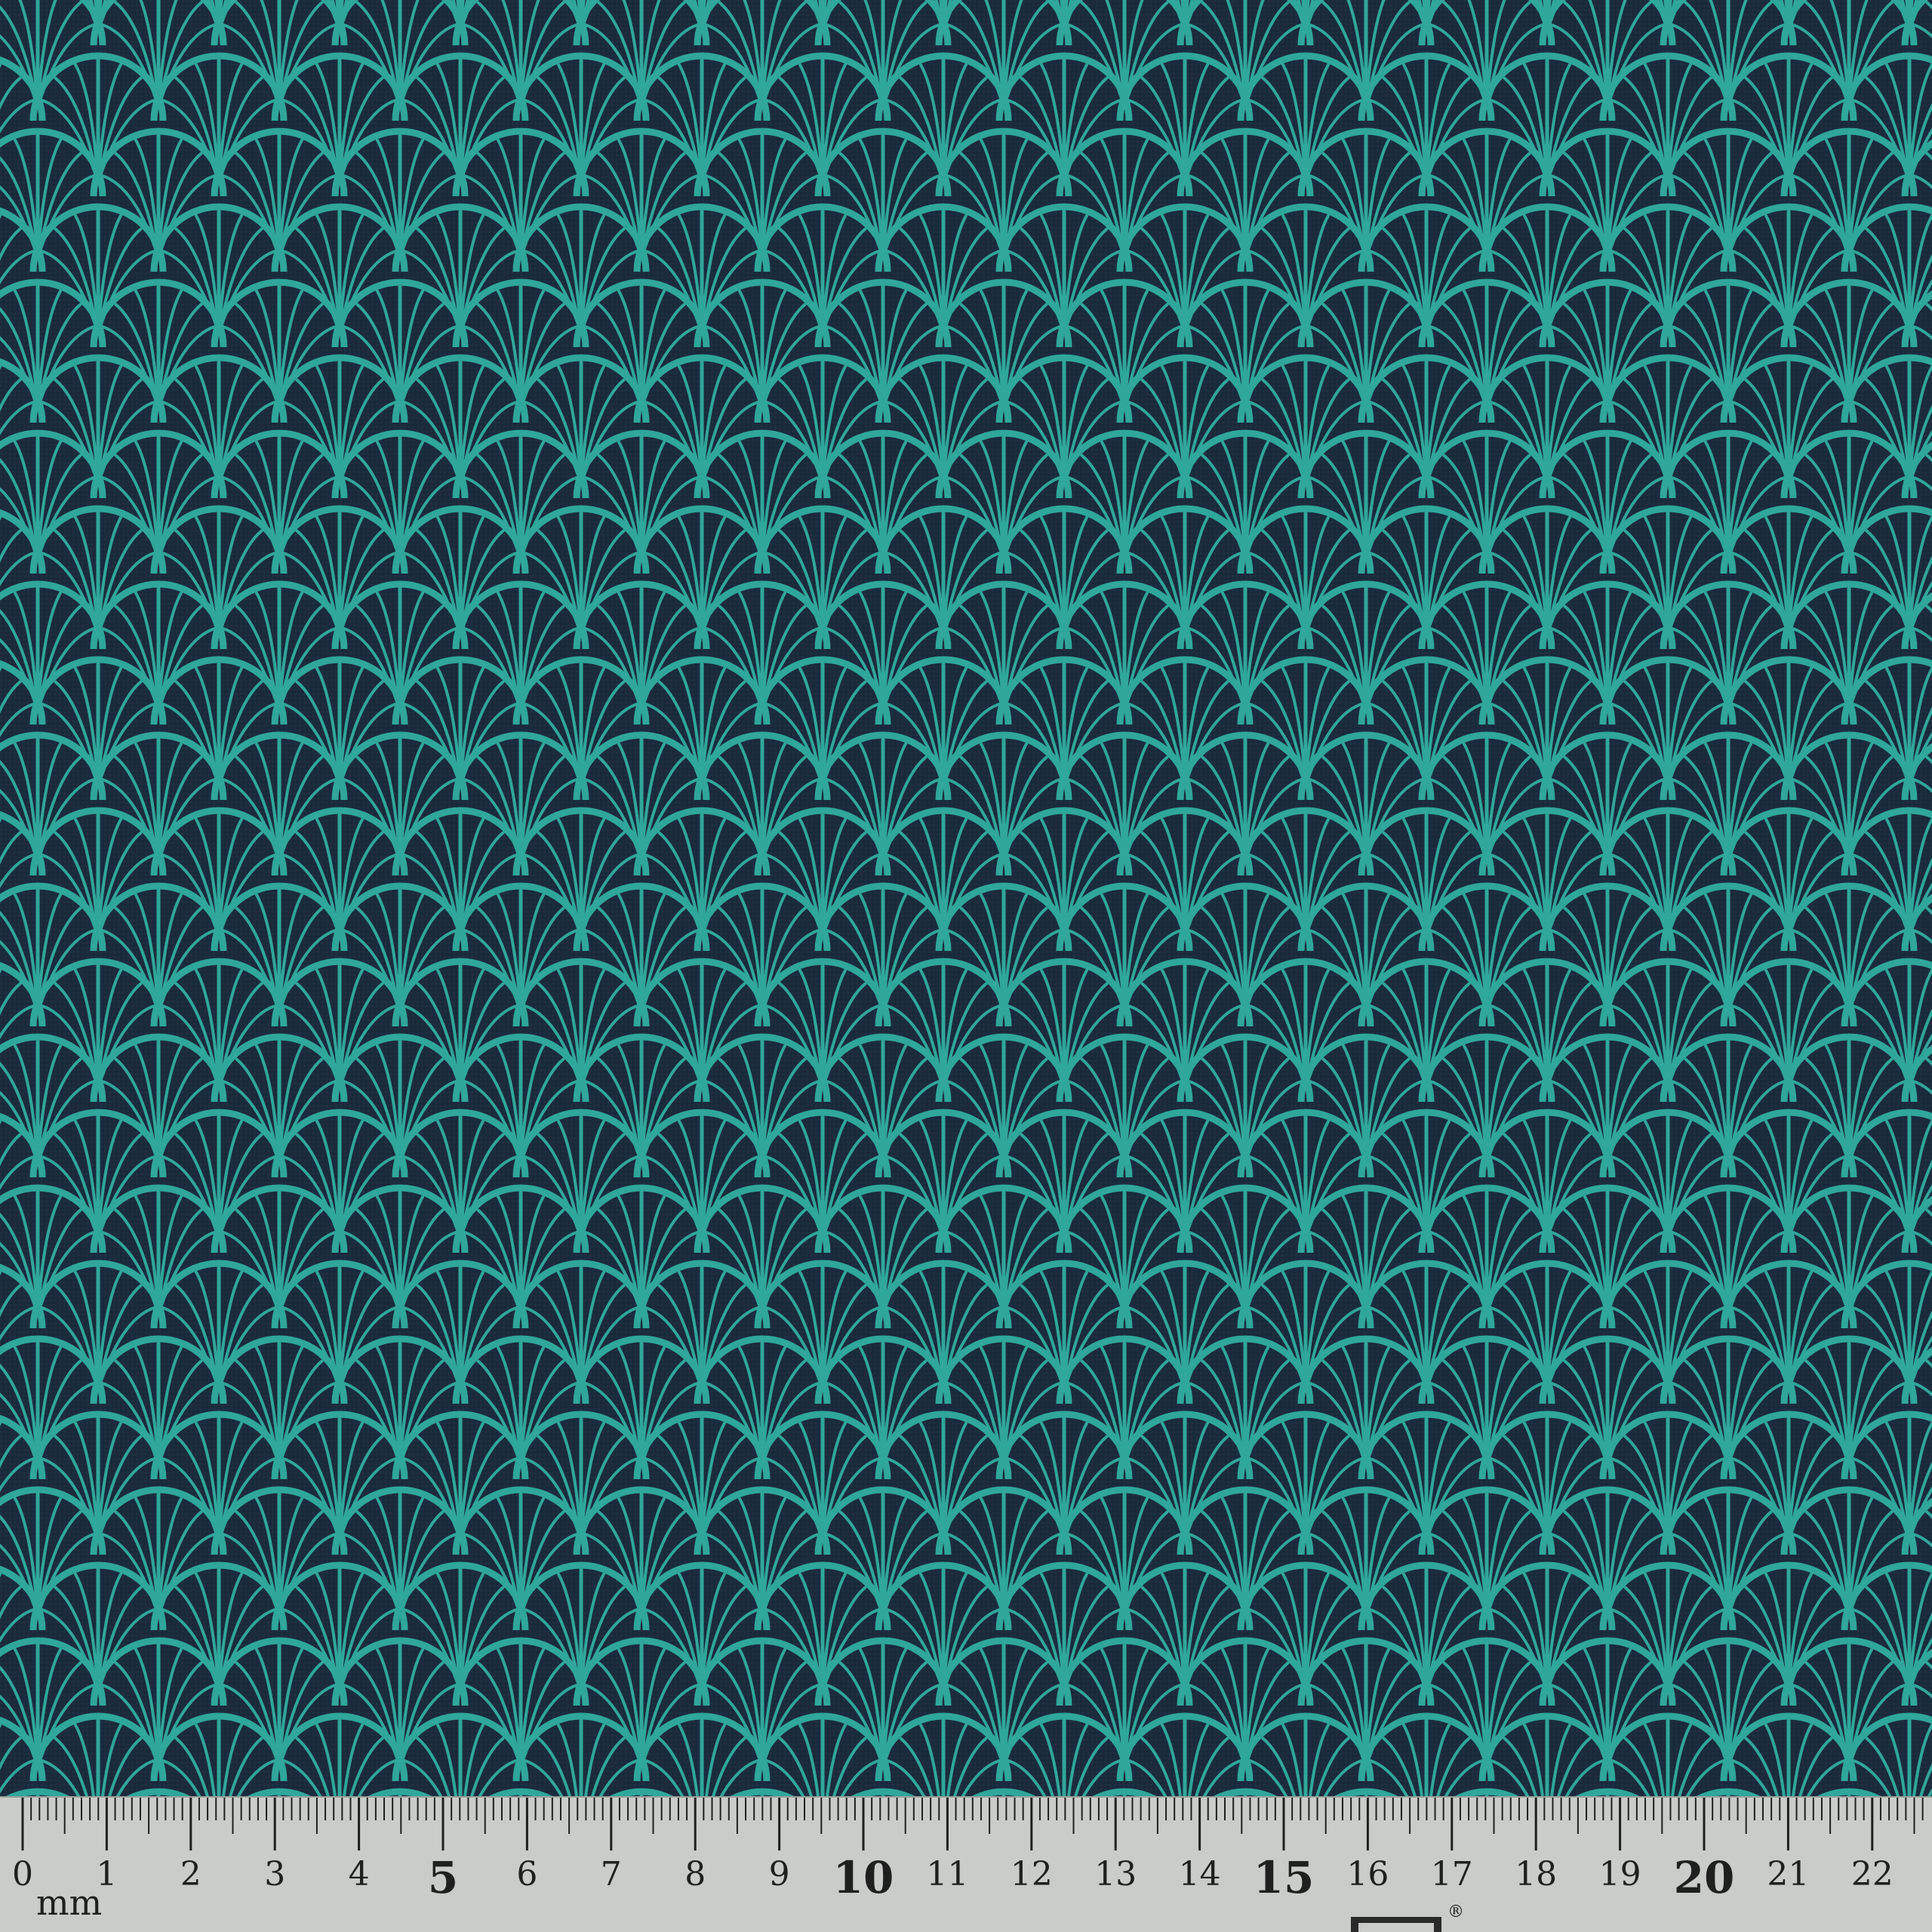  What do you see at coordinates (1788, 1874) in the screenshot?
I see `ruler-number: 21` at bounding box center [1788, 1874].